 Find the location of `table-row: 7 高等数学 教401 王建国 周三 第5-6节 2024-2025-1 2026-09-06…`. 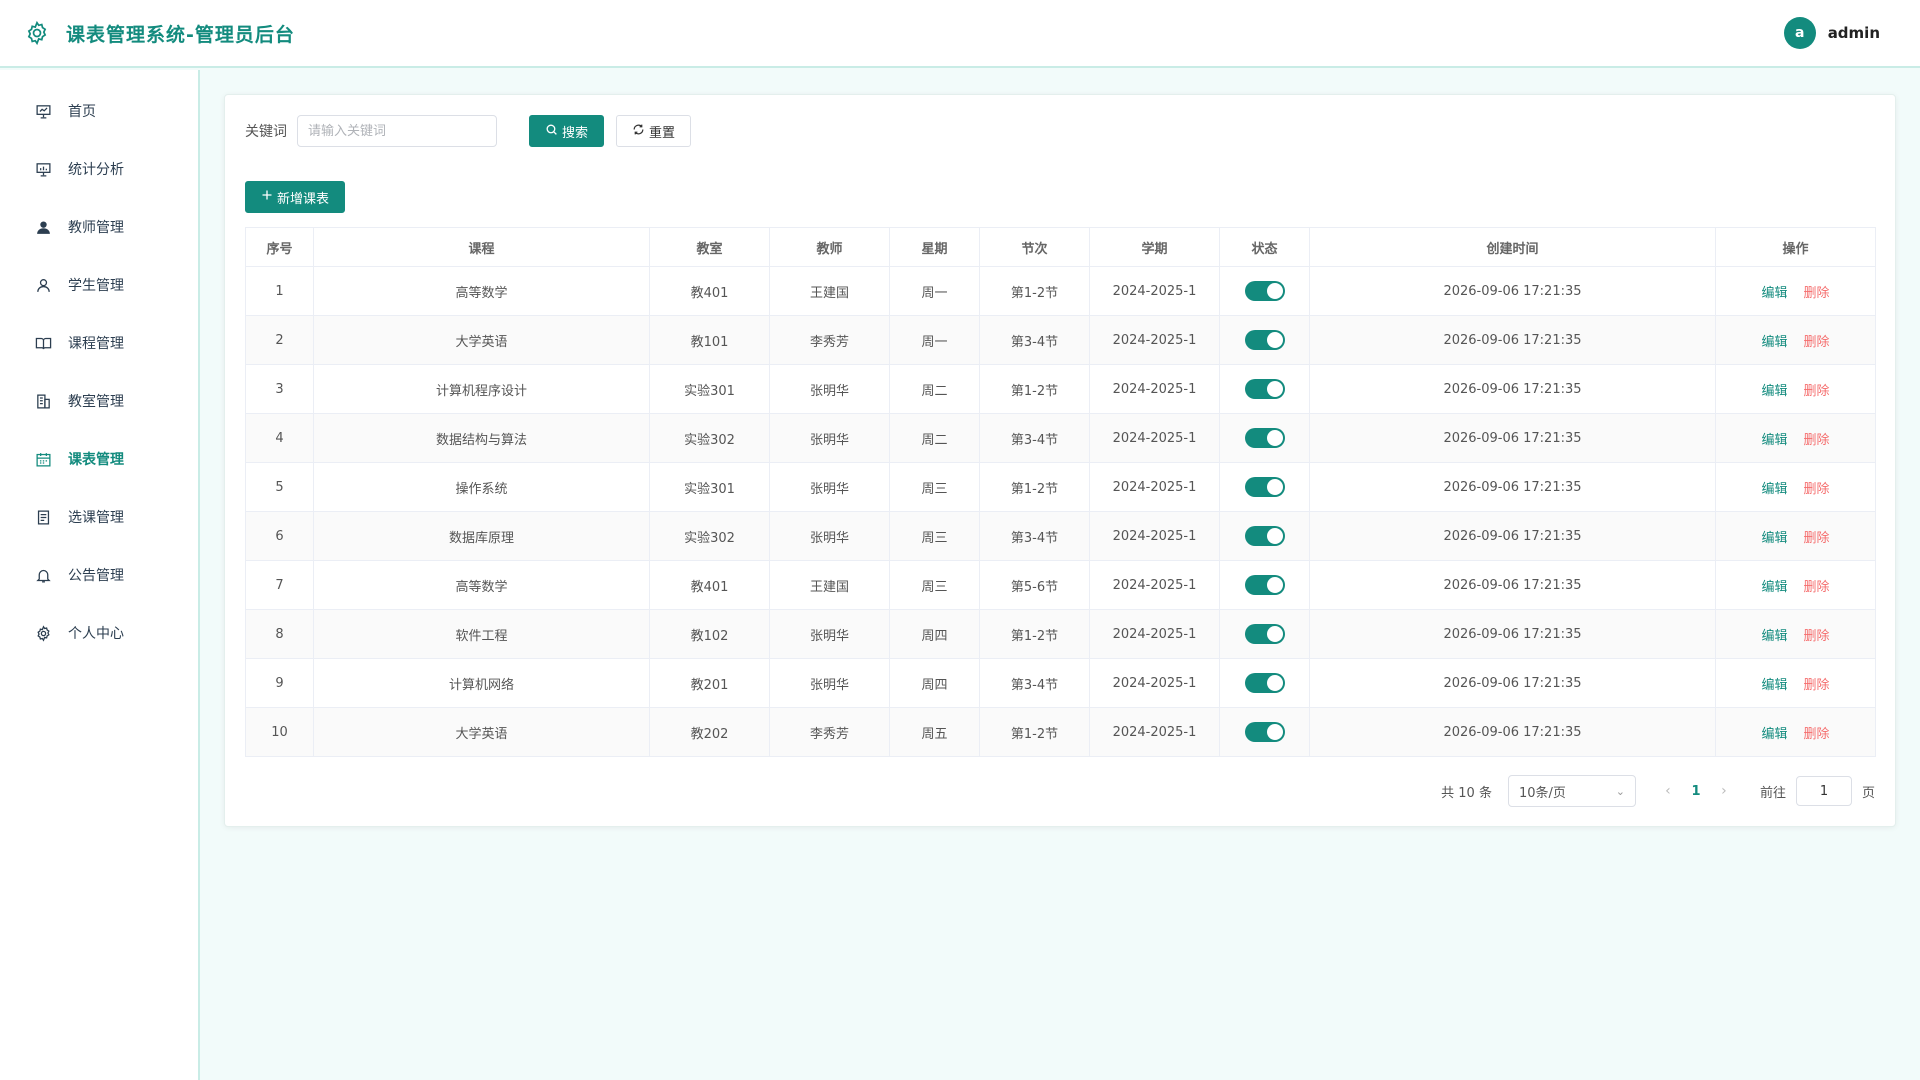

table-row: 7 高等数学 教401 王建国 周三 第5-6节 2024-2025-1 2026-09-06… is located at coordinates (1060, 585).